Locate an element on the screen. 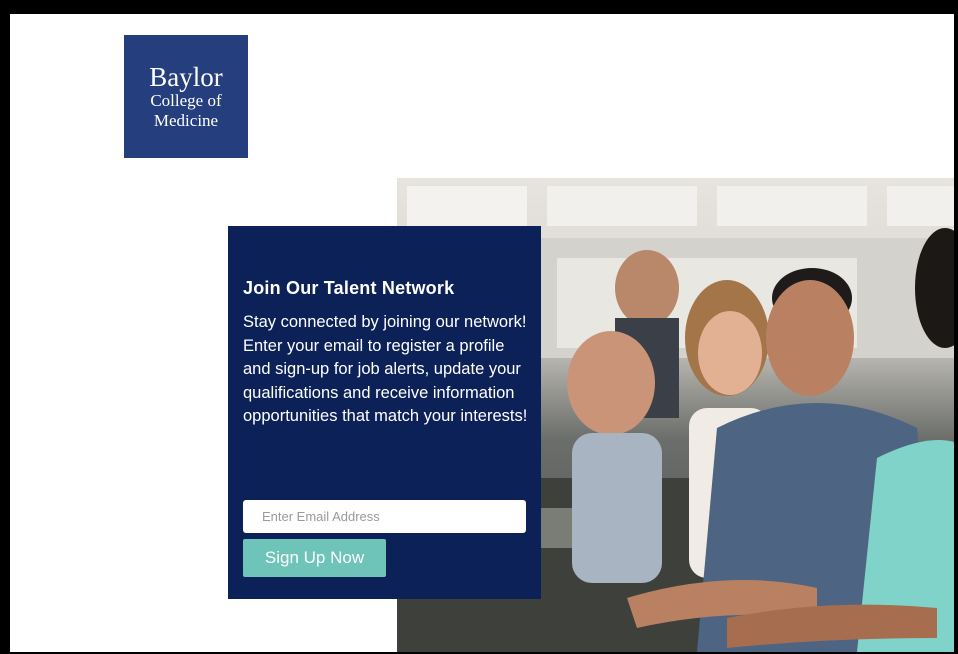 The image size is (958, 654). baylor-logo: Baylor College of Medicine is located at coordinates (186, 96).